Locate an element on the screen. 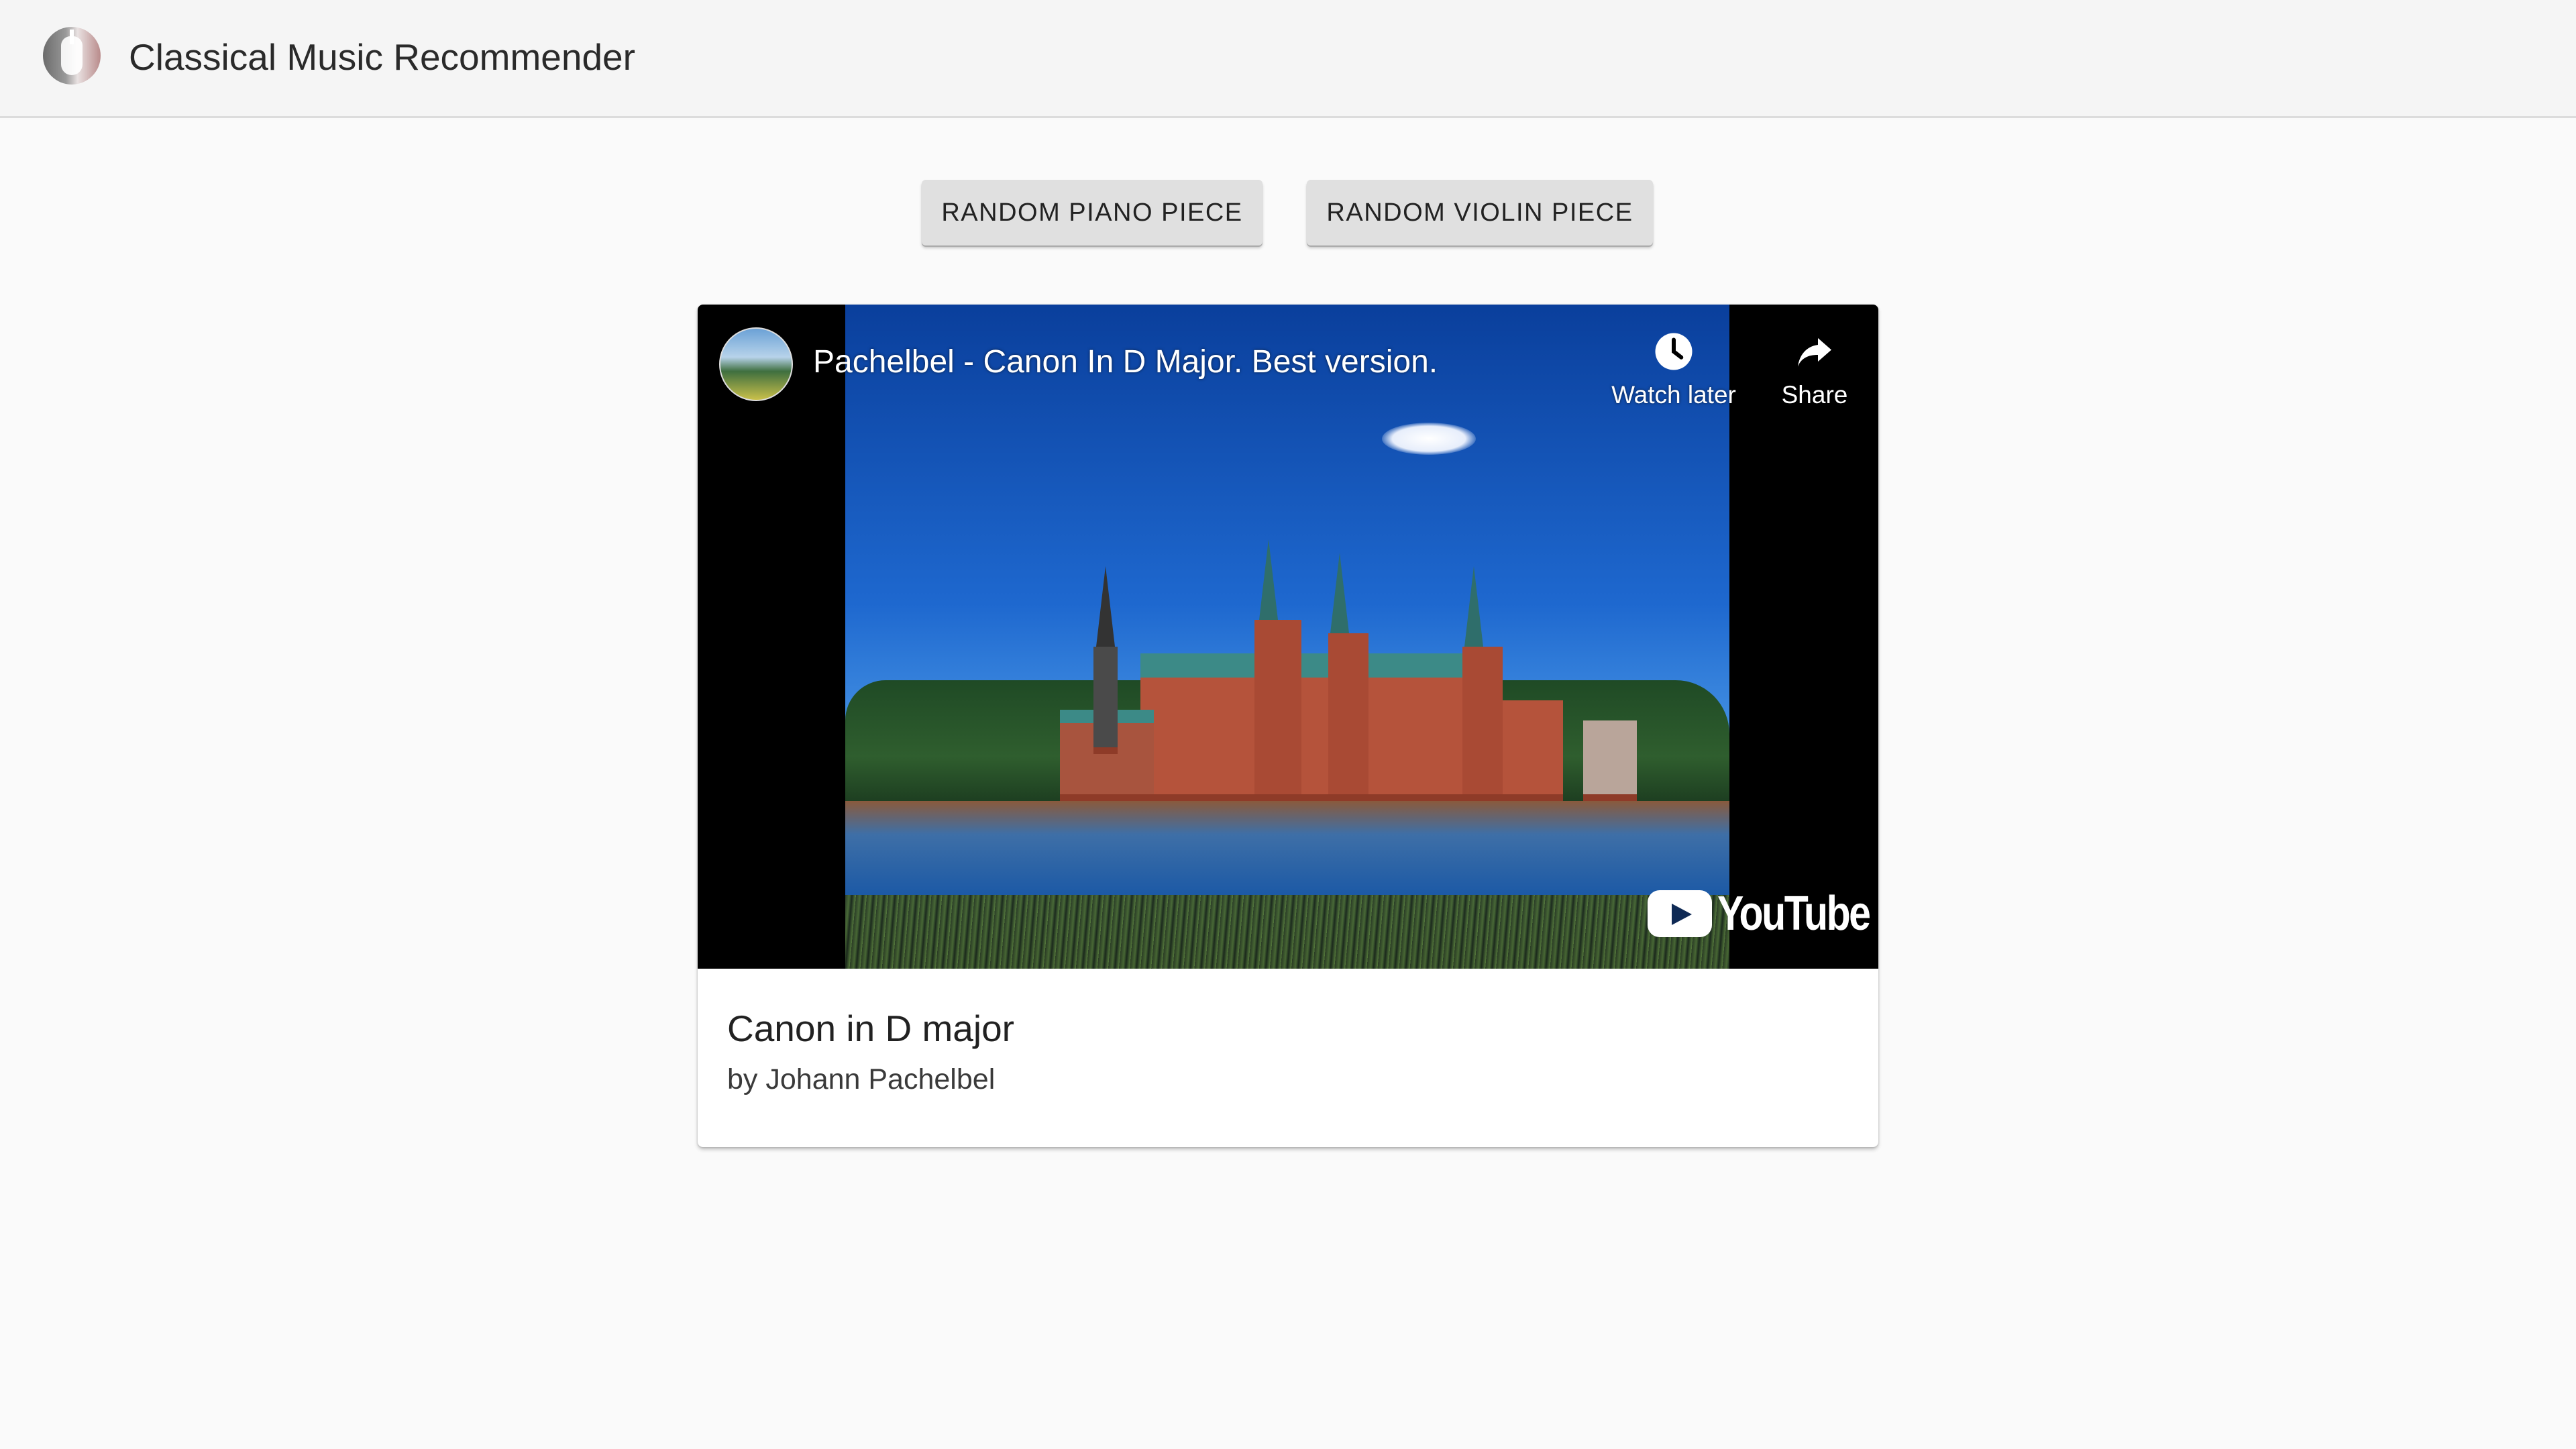  violin-logo-icon is located at coordinates (72, 56).